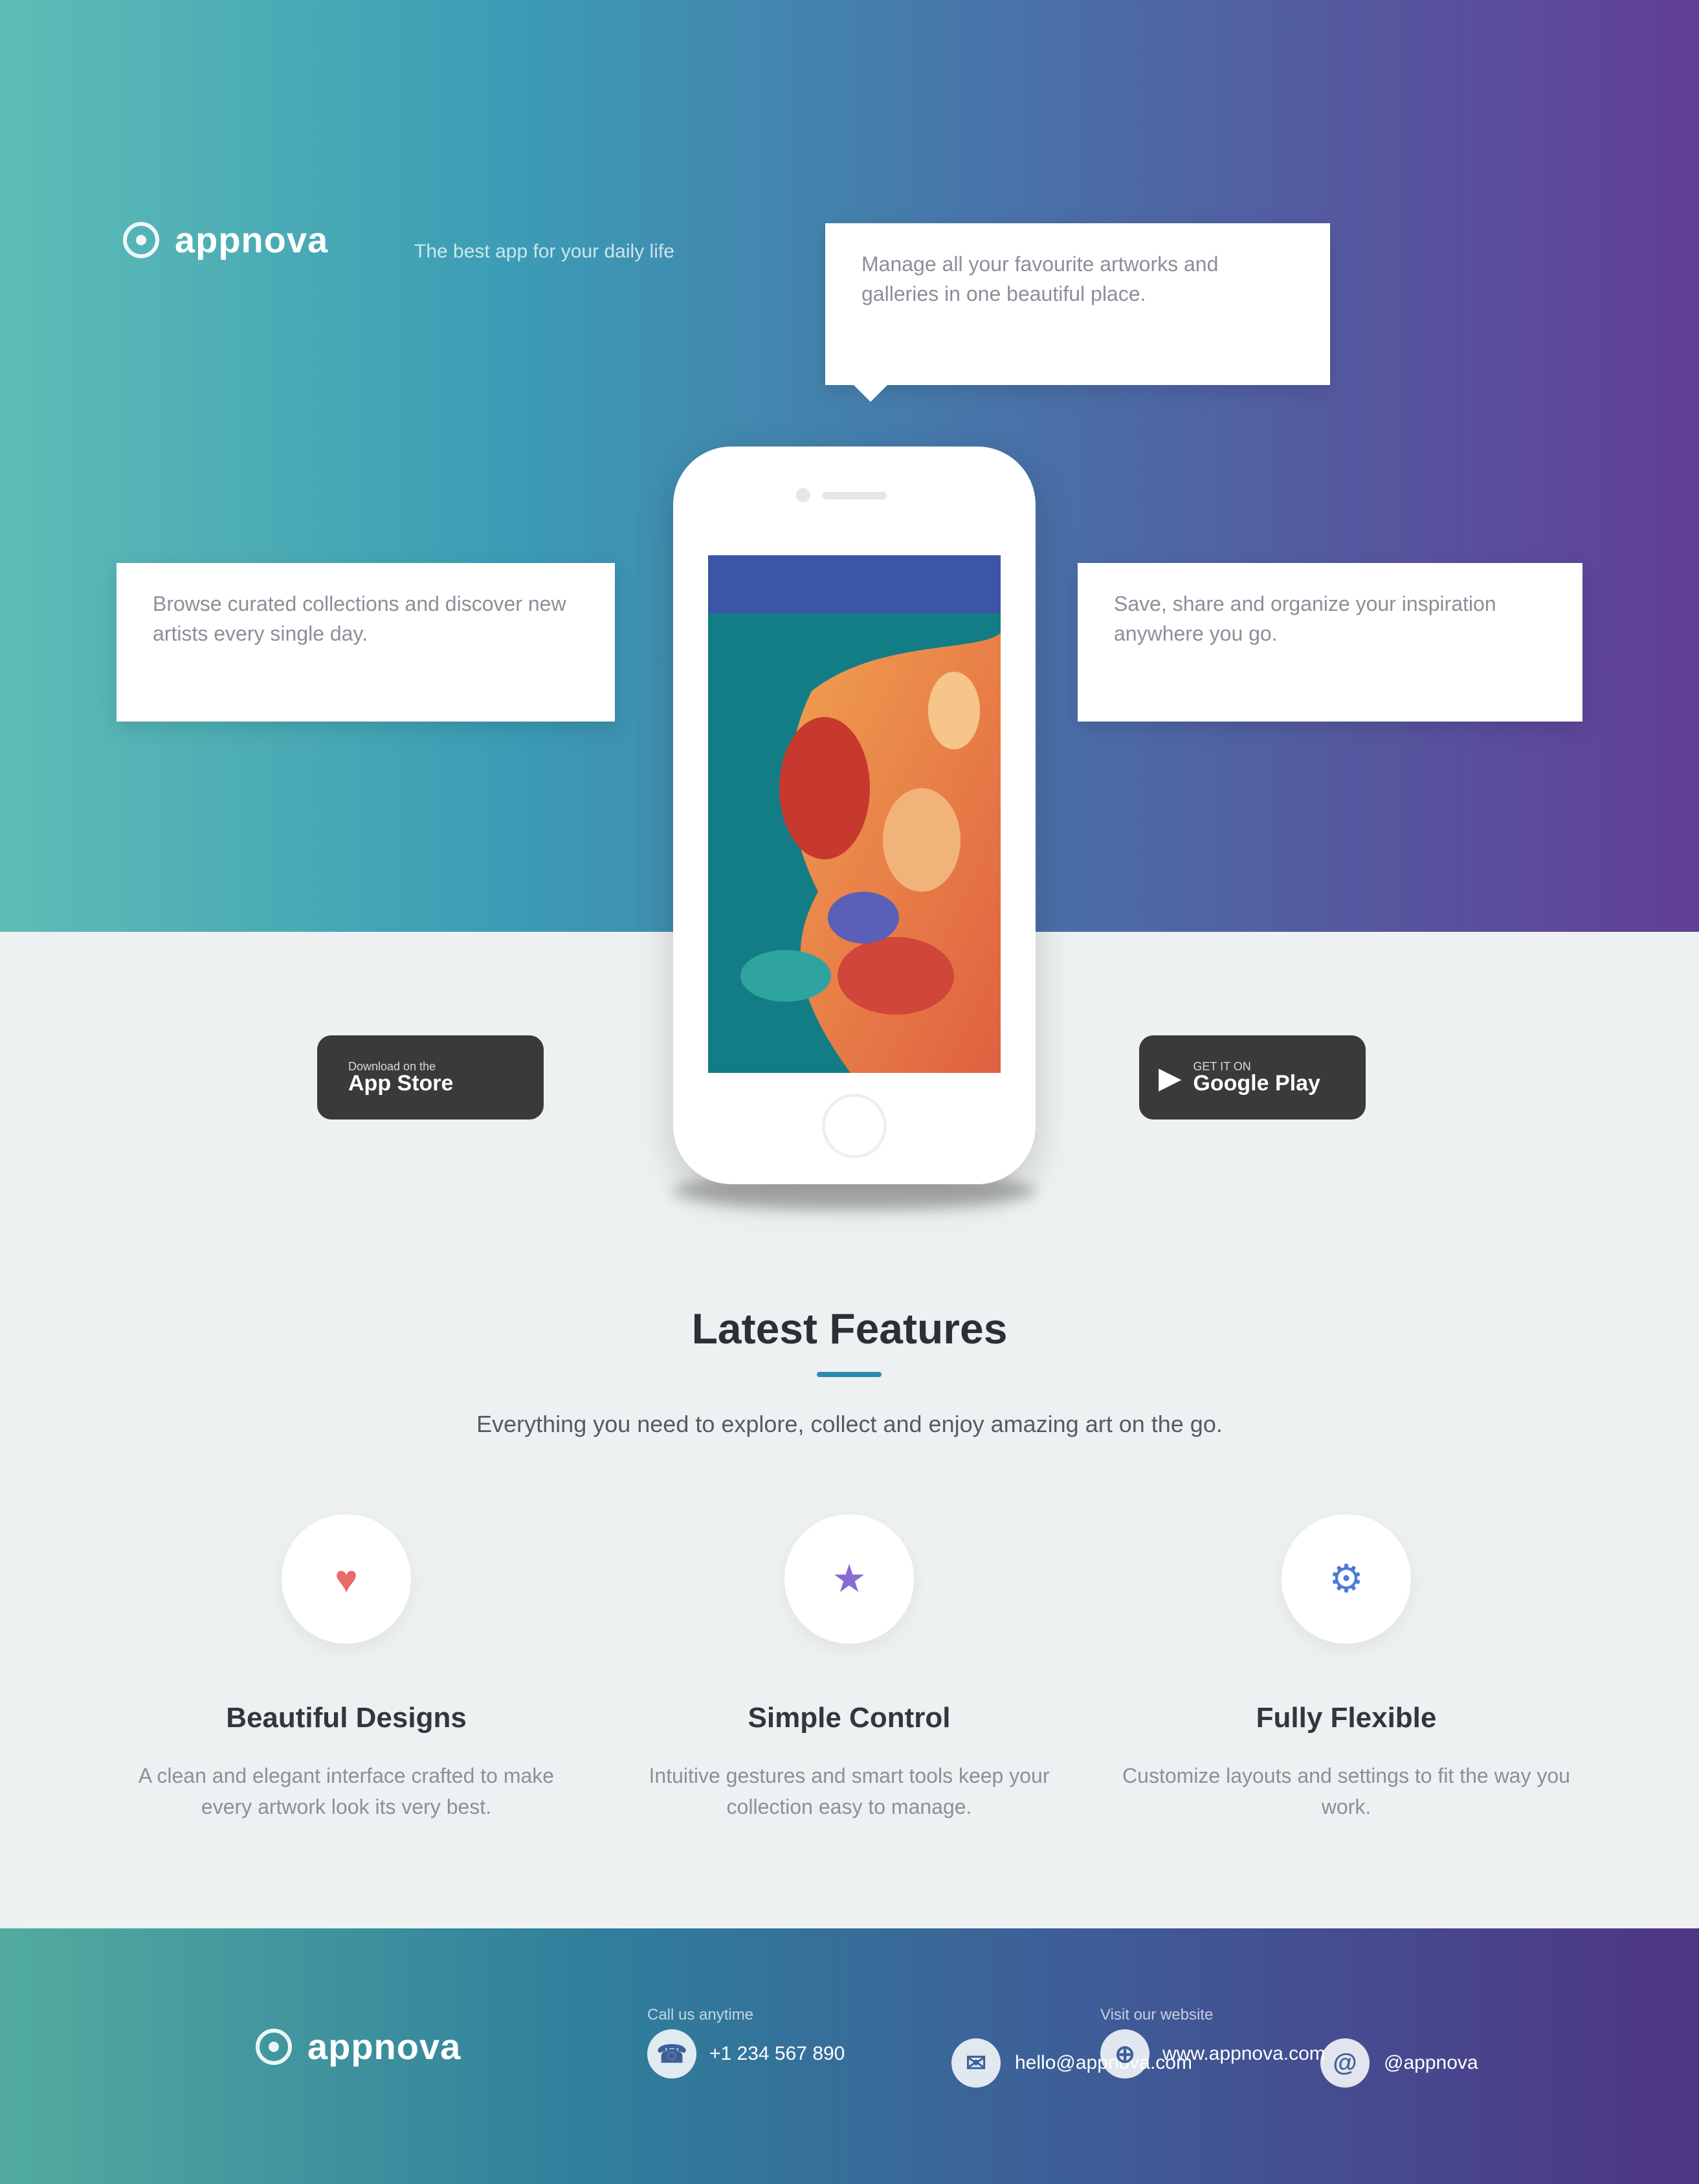 Image resolution: width=1699 pixels, height=2184 pixels. I want to click on social-handle: @appnova, so click(1431, 2062).